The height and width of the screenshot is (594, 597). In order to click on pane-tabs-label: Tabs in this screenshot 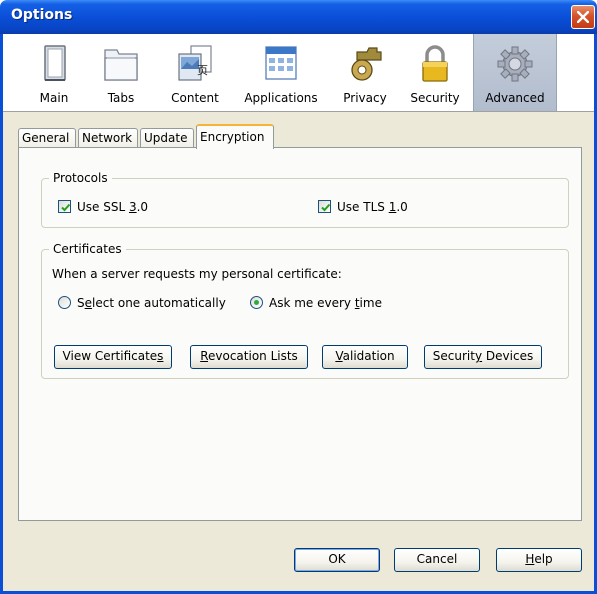, I will do `click(121, 98)`.